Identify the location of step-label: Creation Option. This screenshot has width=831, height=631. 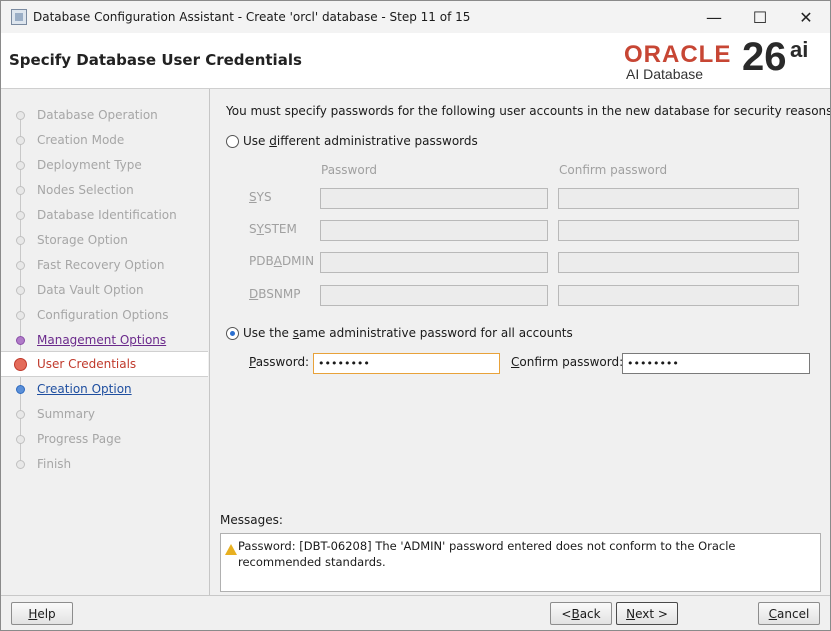
(84, 389).